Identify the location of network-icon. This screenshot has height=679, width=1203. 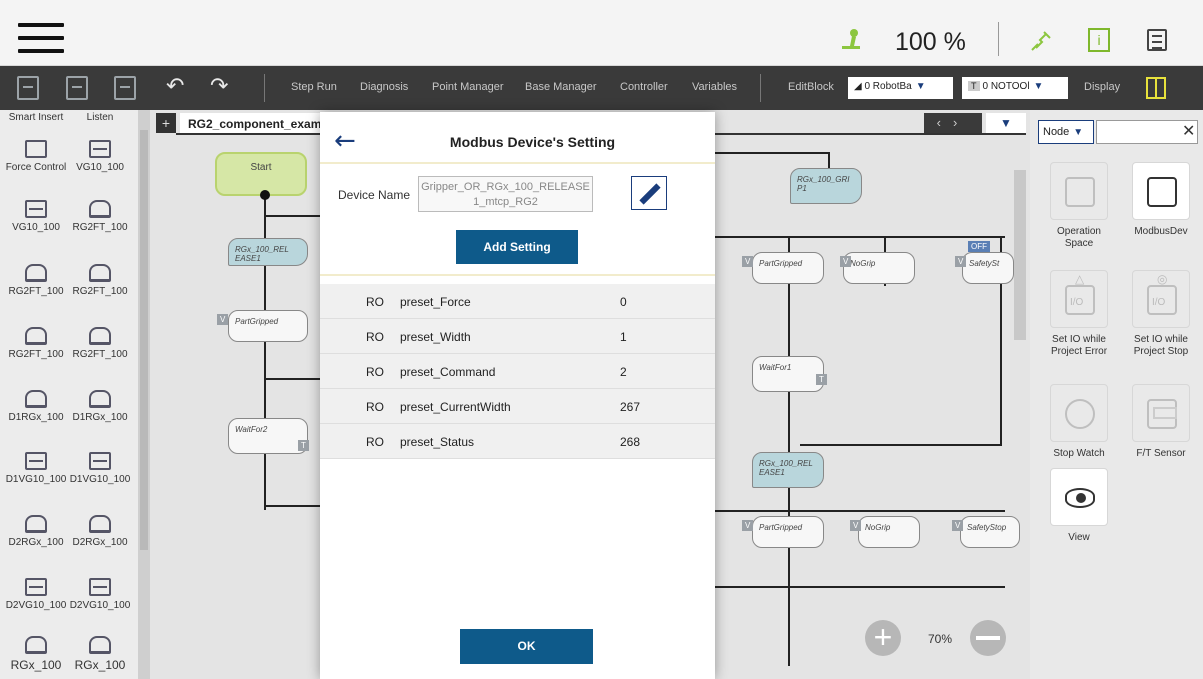
(1162, 192).